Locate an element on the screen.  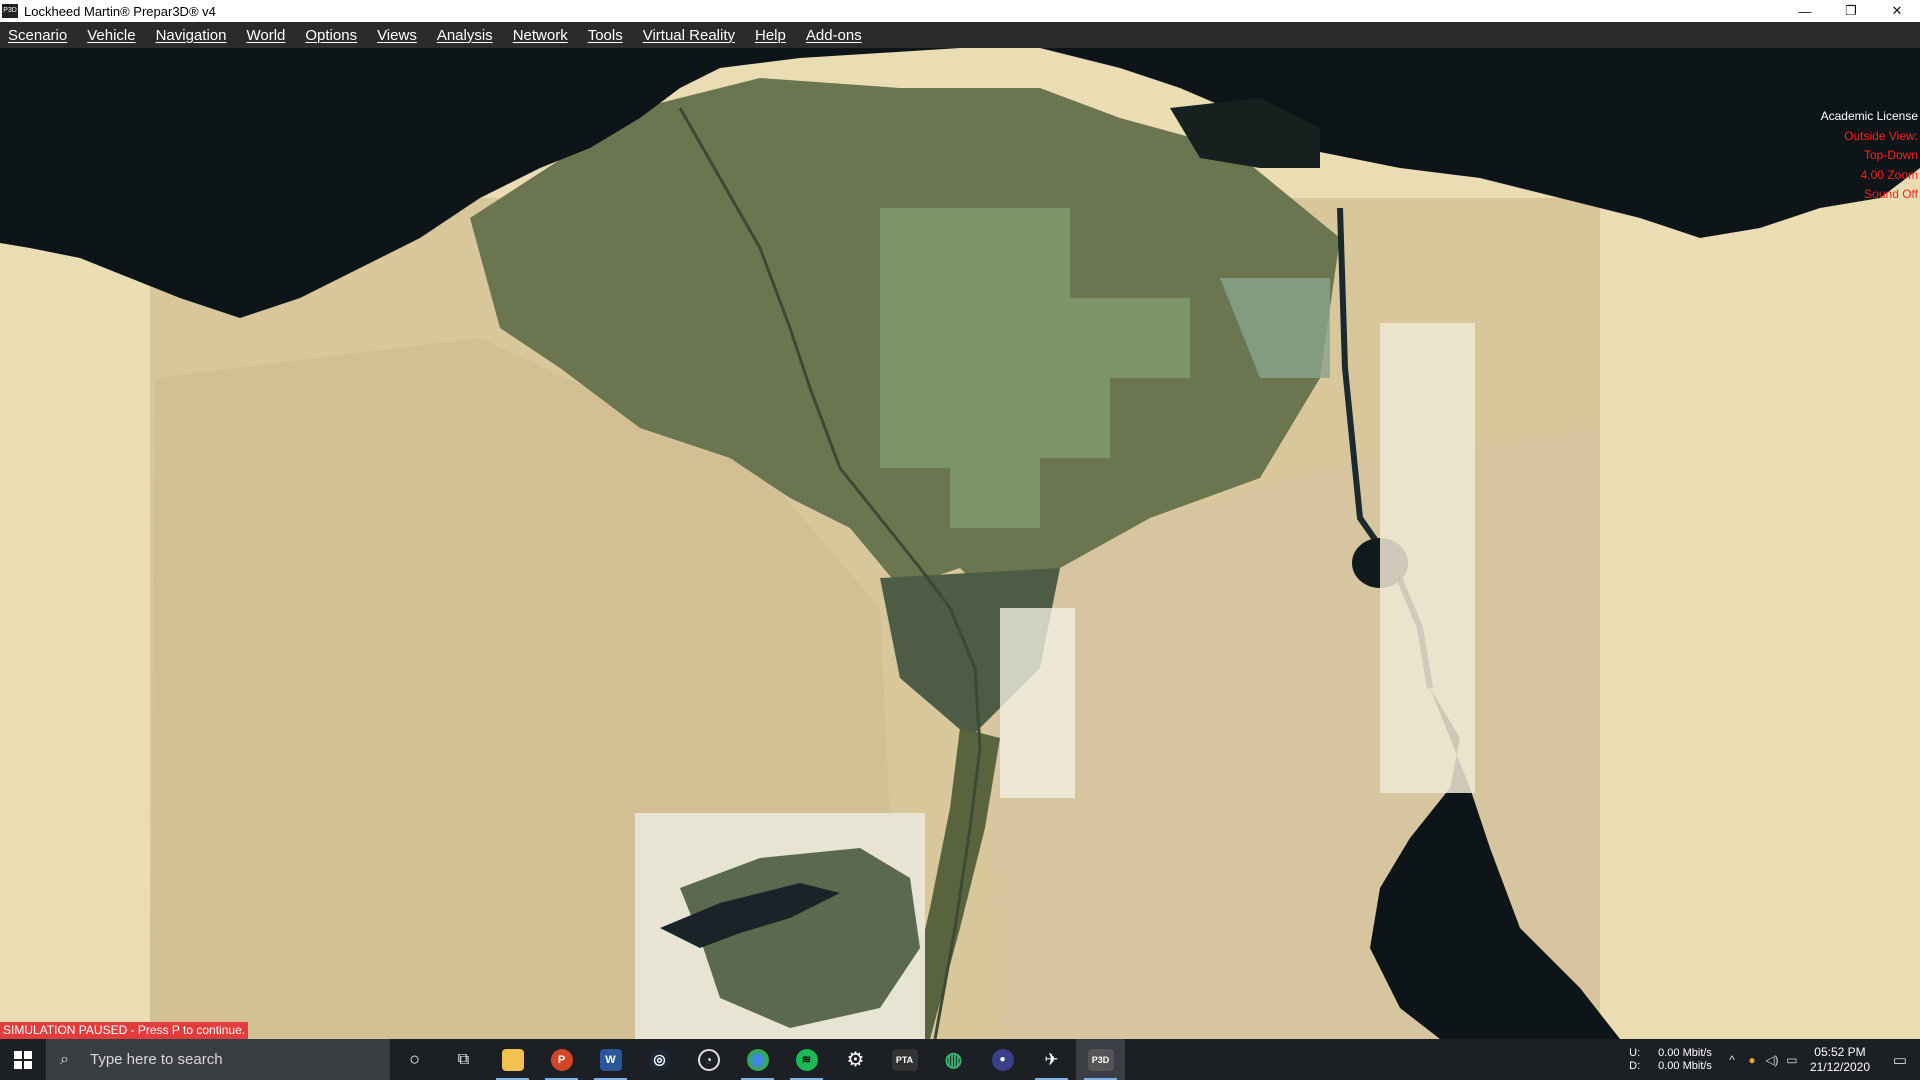
word-icon: W is located at coordinates (610, 1059).